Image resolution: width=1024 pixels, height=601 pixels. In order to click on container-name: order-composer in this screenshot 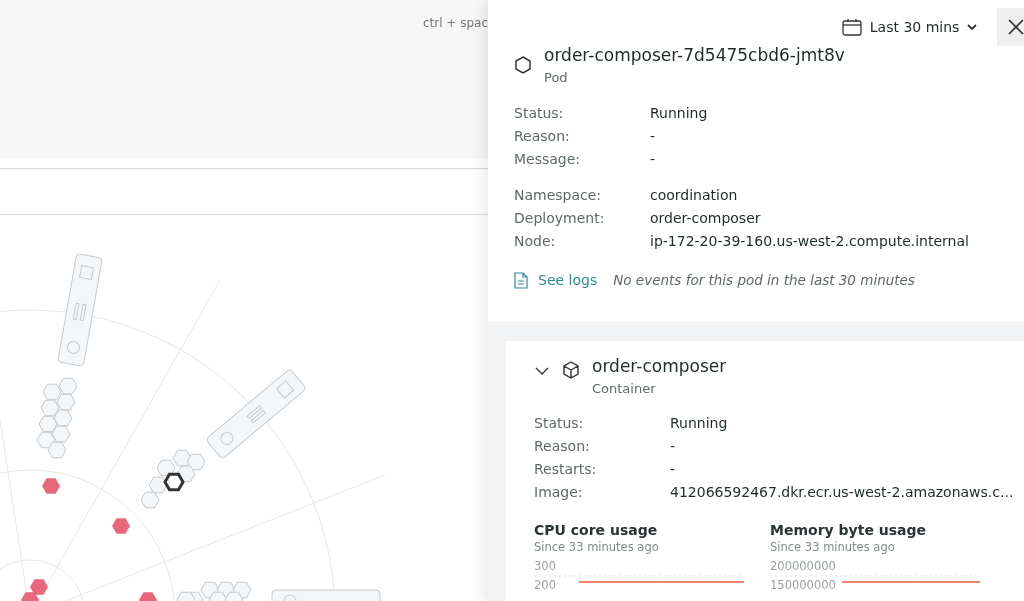, I will do `click(659, 365)`.